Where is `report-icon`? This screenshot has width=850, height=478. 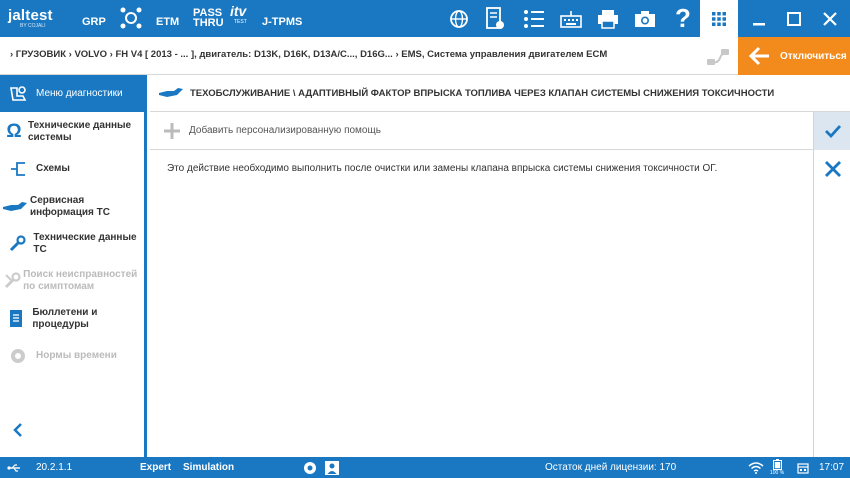 report-icon is located at coordinates (495, 18).